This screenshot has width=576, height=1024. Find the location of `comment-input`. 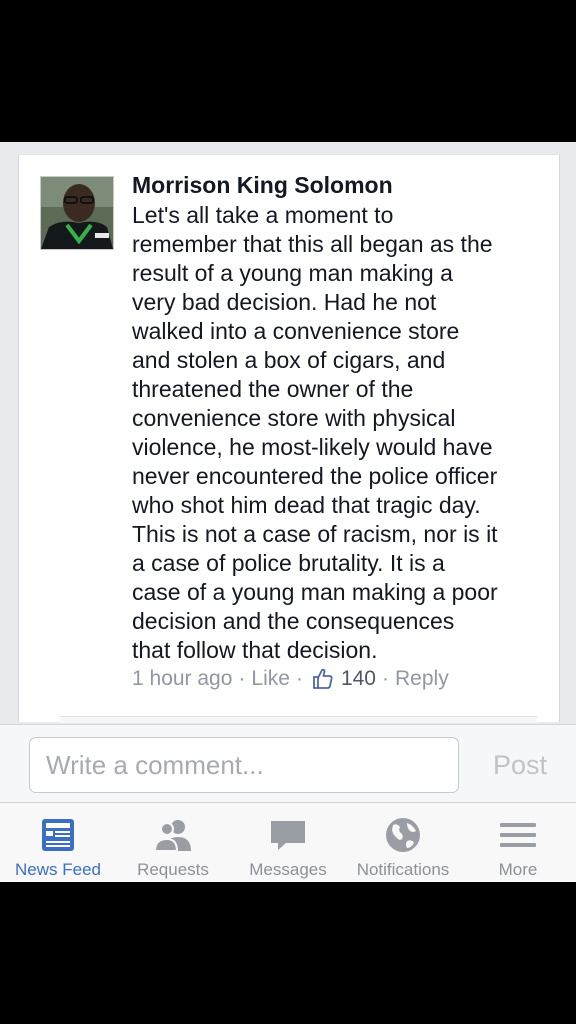

comment-input is located at coordinates (244, 765).